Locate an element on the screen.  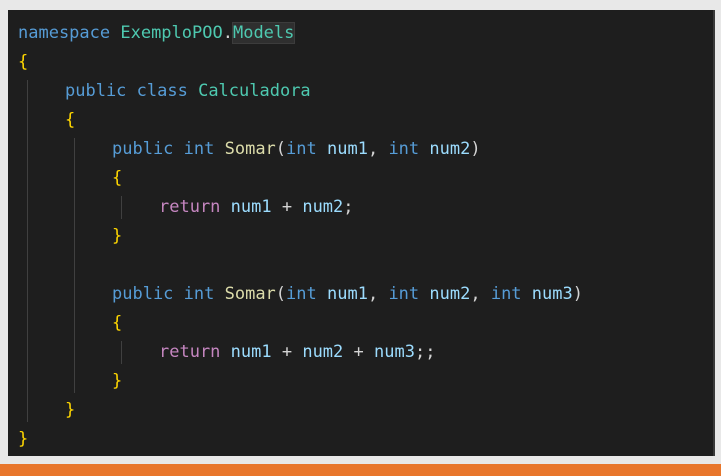
code-line: return num1 + num2 + num3;; is located at coordinates (297, 352).